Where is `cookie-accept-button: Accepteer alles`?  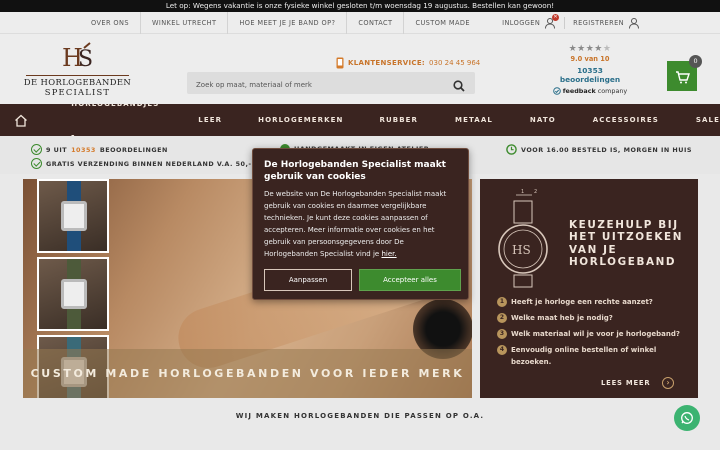 cookie-accept-button: Accepteer alles is located at coordinates (410, 280).